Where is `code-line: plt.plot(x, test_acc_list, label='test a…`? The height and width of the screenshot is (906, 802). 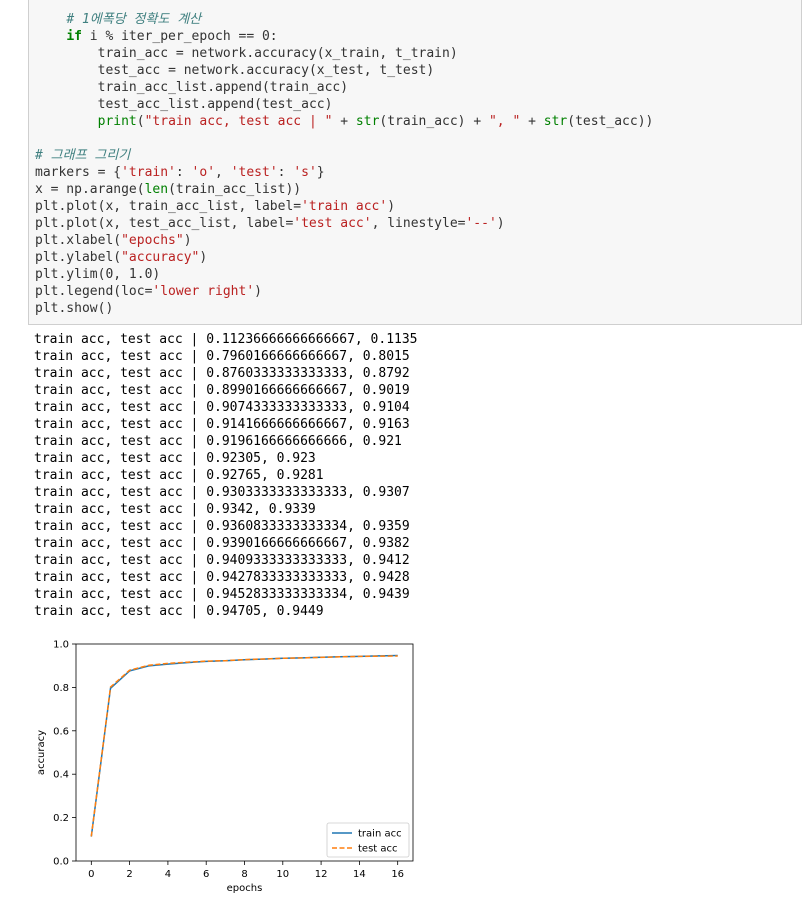
code-line: plt.plot(x, test_acc_list, label='test a… is located at coordinates (344, 223).